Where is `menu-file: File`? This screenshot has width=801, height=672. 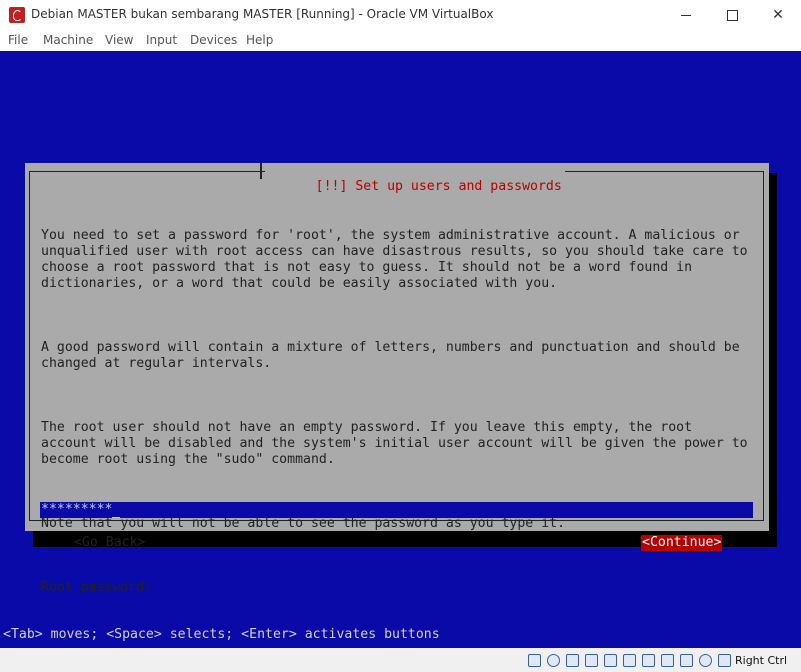
menu-file: File is located at coordinates (18, 40).